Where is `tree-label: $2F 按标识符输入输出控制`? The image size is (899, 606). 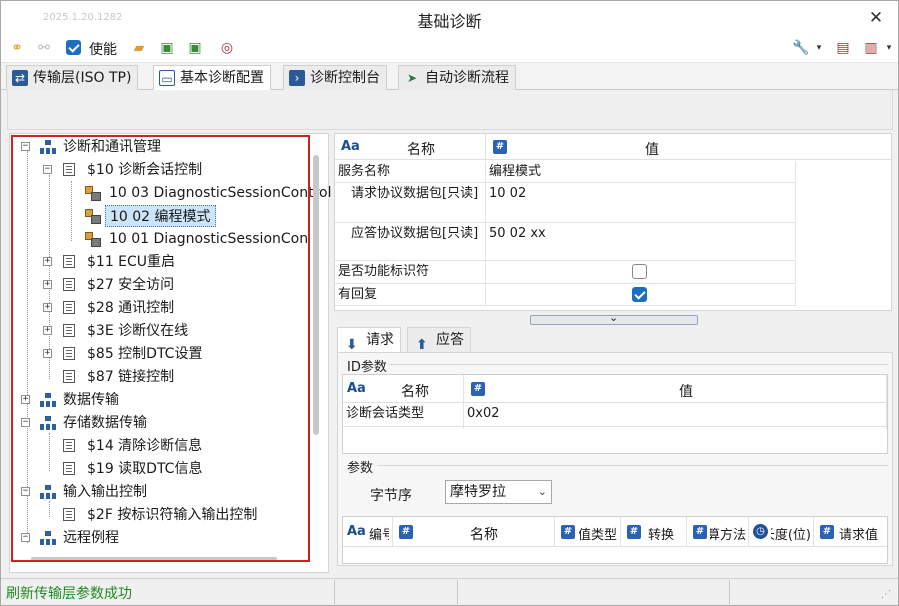 tree-label: $2F 按标识符输入输出控制 is located at coordinates (172, 515).